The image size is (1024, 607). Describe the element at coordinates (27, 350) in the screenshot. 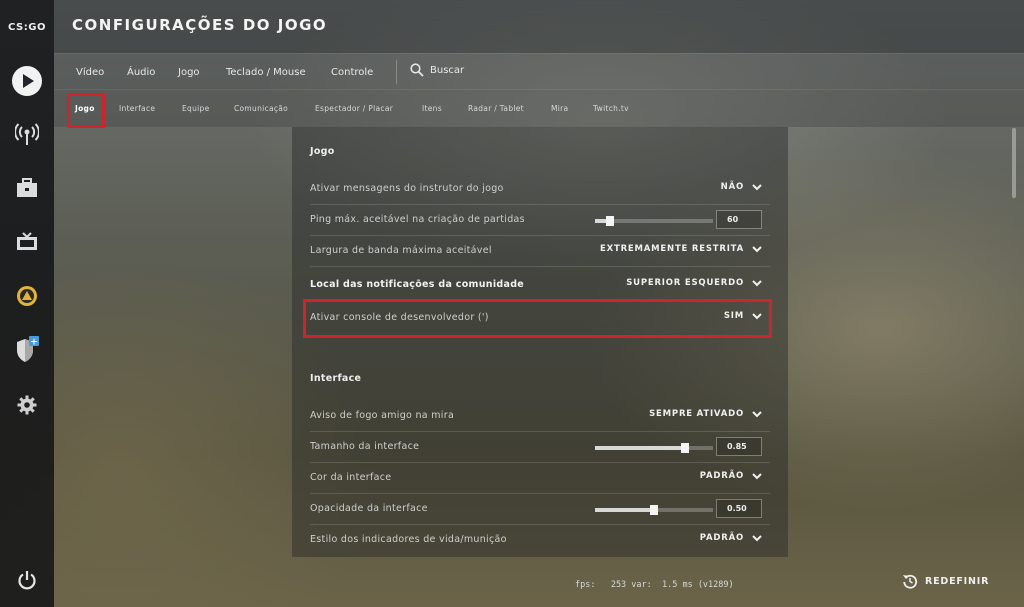

I see `shield-icon: +` at that location.